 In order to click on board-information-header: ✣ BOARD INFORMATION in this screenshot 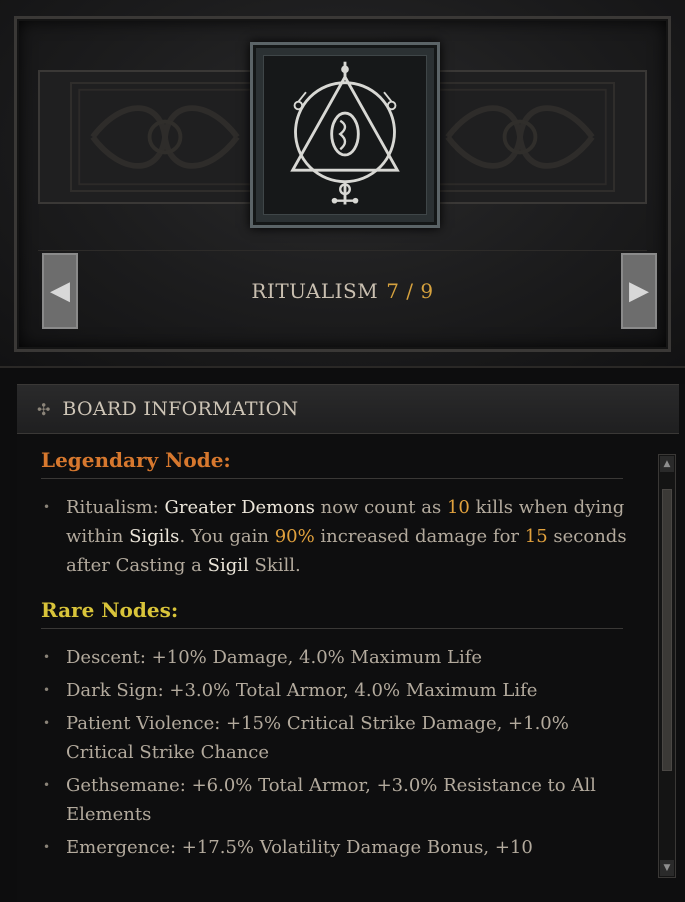, I will do `click(348, 409)`.